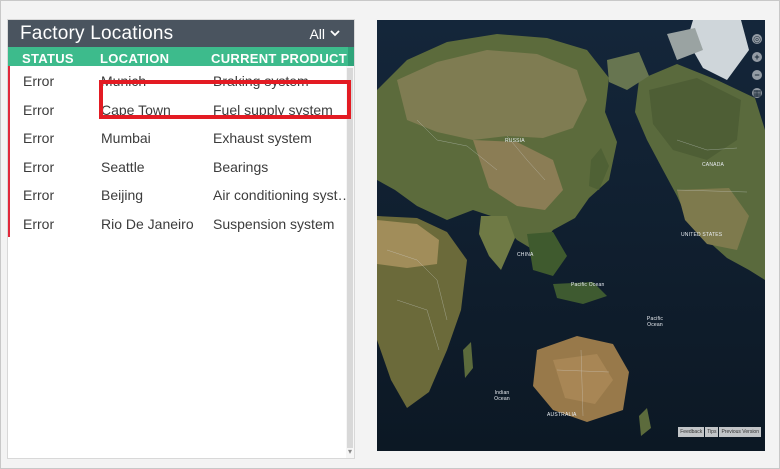  Describe the element at coordinates (350, 452) in the screenshot. I see `scroll-down-arrow-icon: ▾` at that location.